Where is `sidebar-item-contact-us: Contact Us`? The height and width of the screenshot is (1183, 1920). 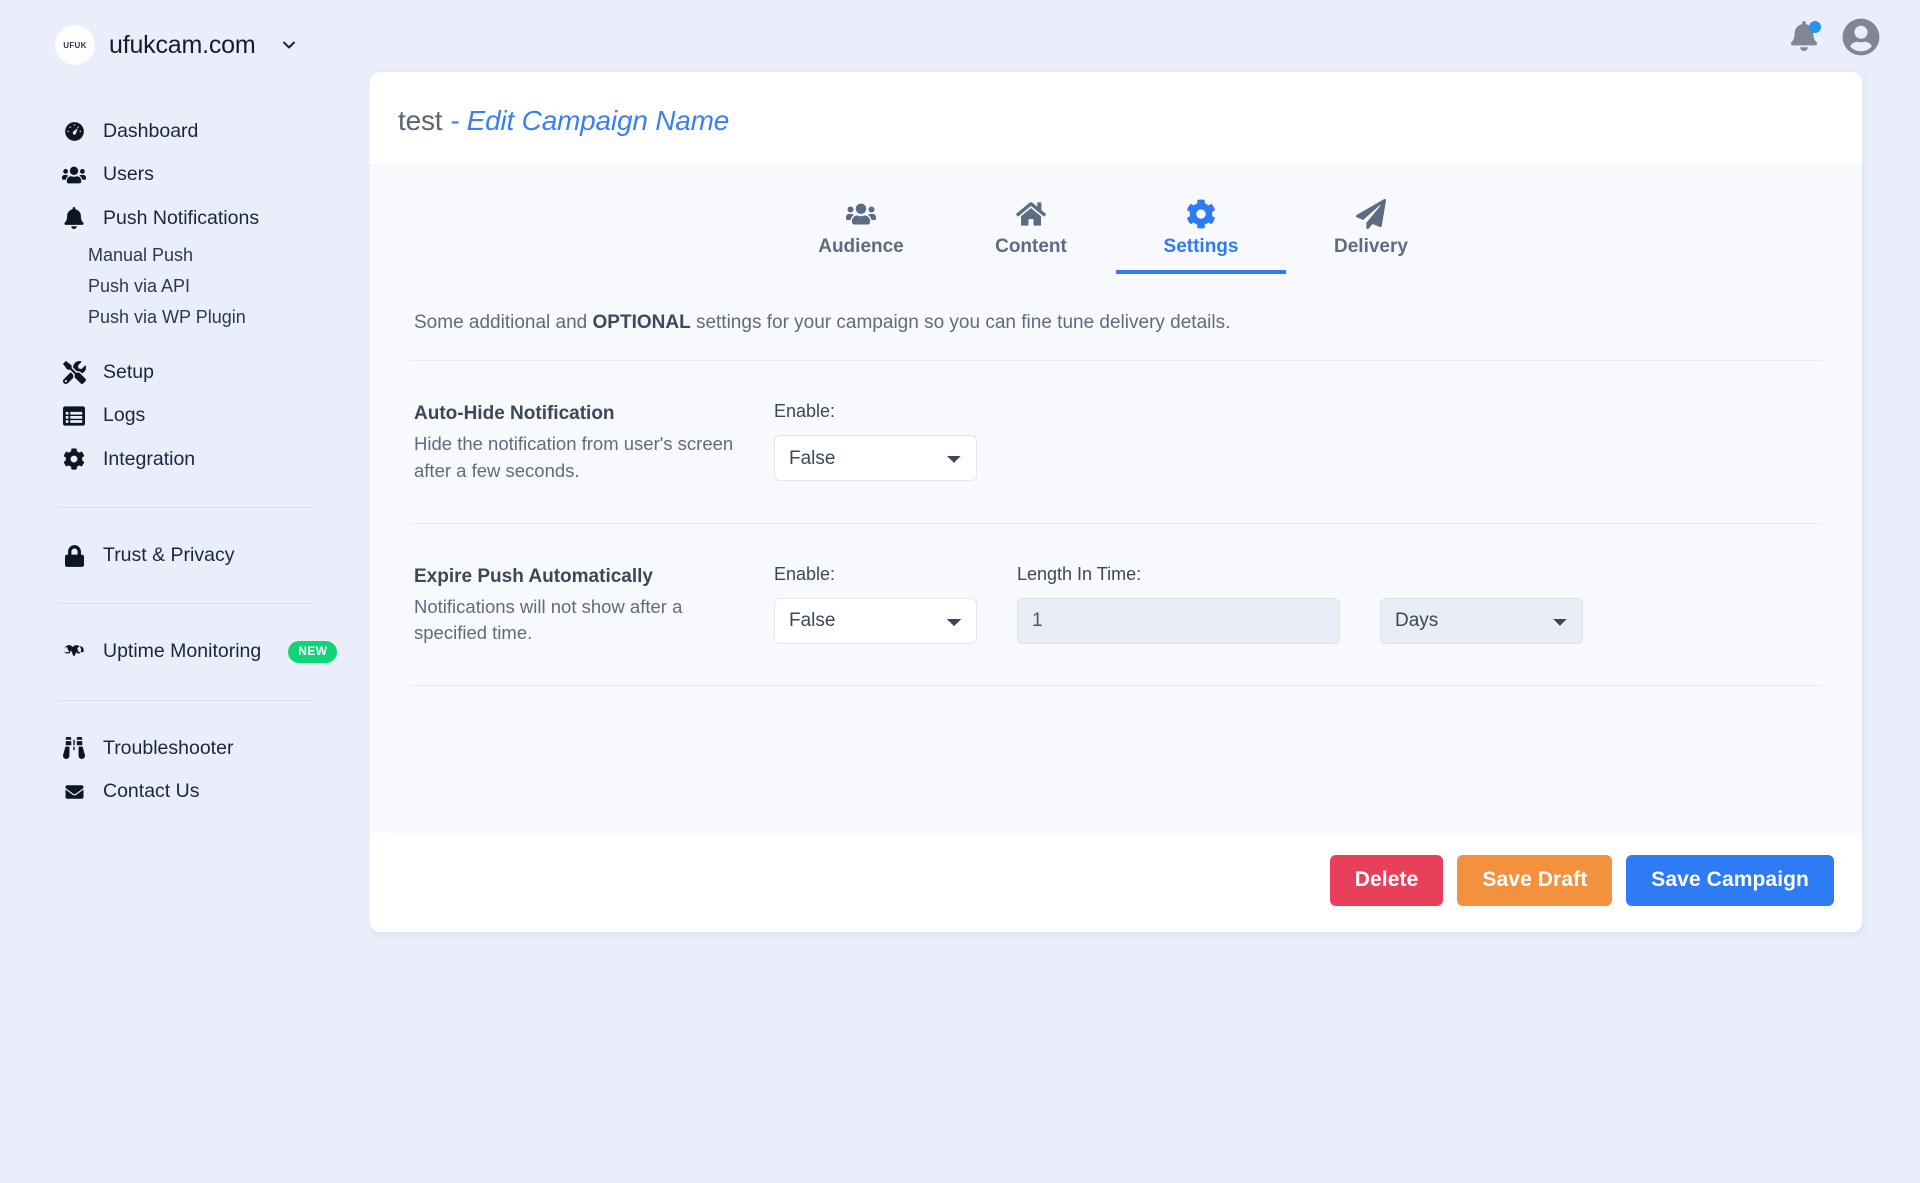
sidebar-item-contact-us: Contact Us is located at coordinates (185, 791).